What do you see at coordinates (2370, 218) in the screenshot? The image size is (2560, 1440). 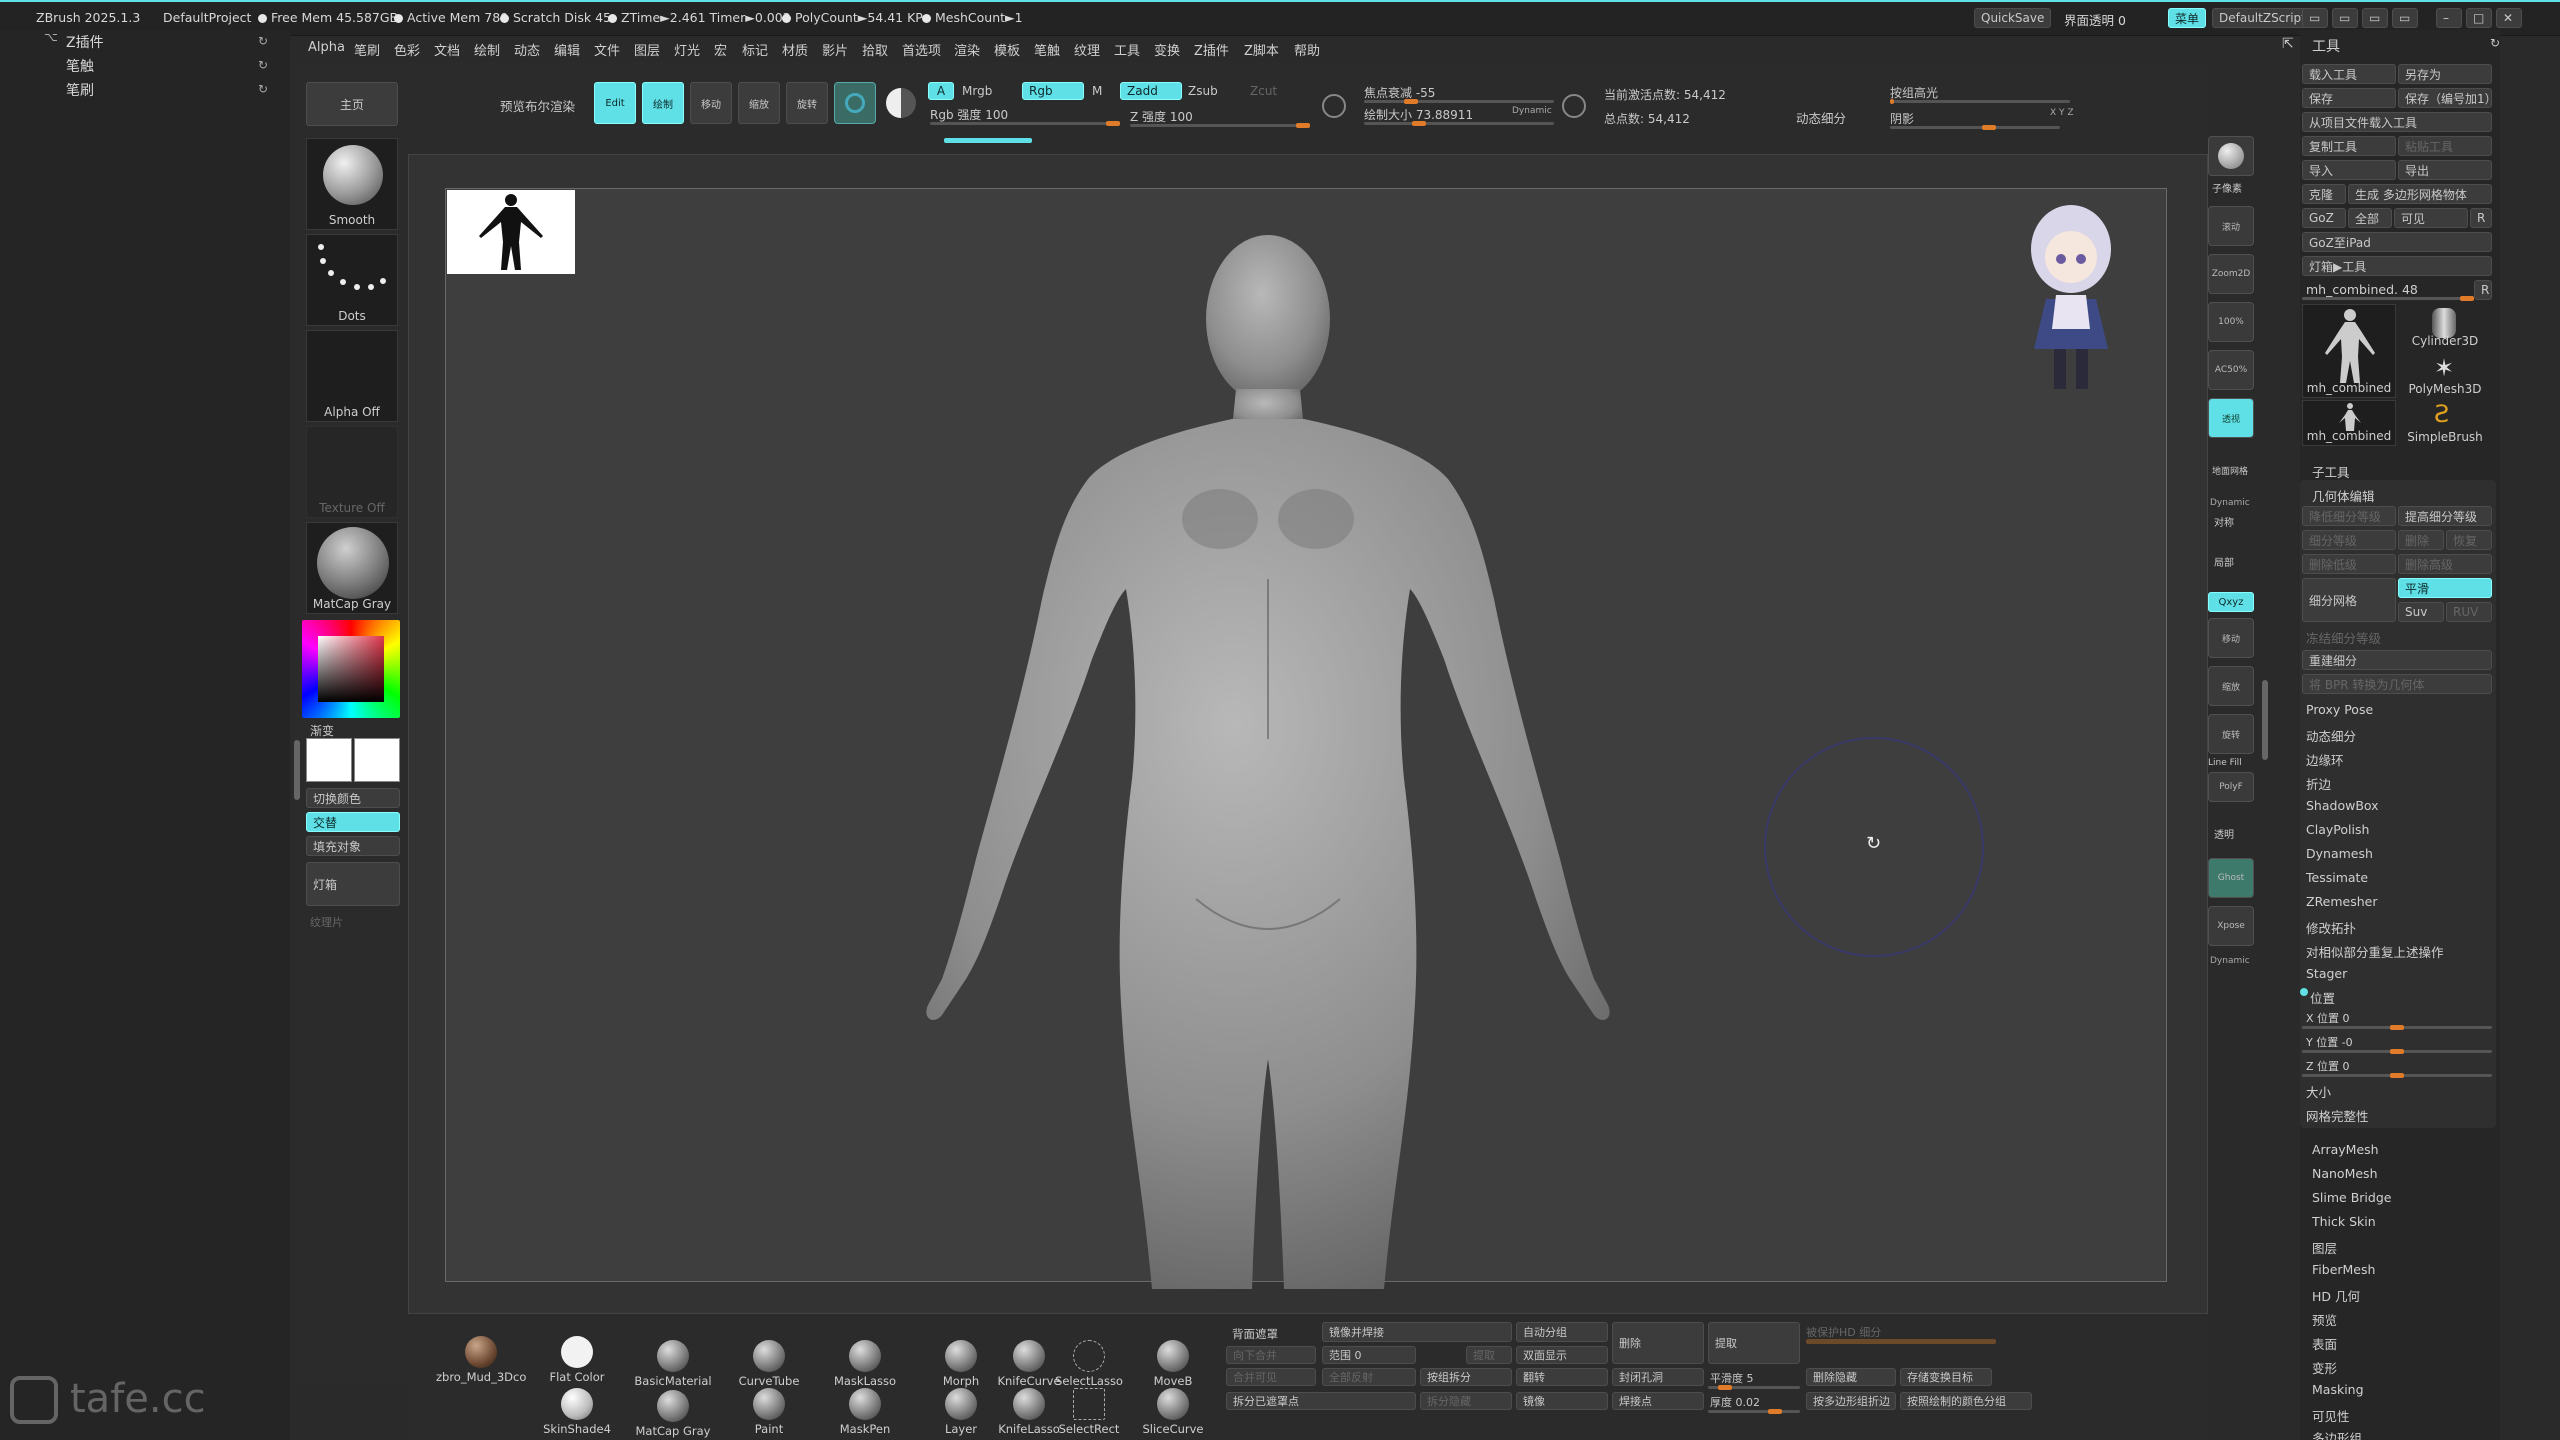 I see `goz-all-button: 全部` at bounding box center [2370, 218].